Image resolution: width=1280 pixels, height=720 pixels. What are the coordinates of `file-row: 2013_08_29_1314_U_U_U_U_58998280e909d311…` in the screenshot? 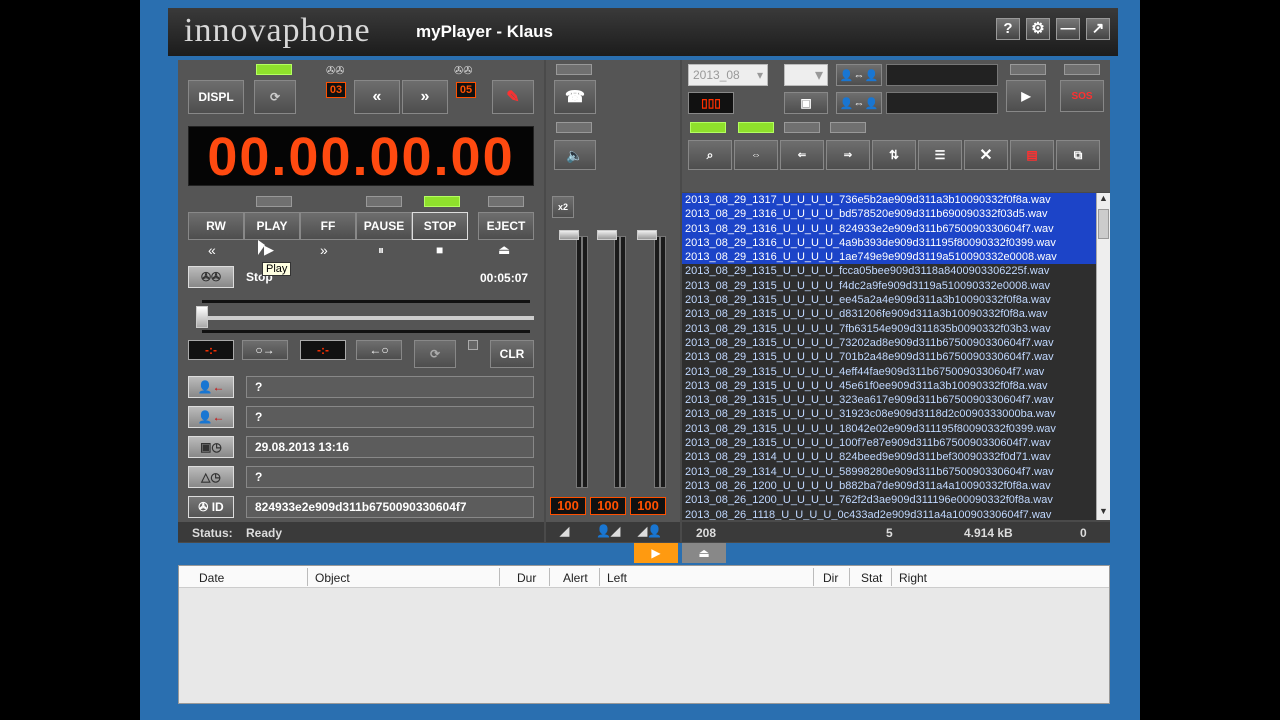 It's located at (889, 472).